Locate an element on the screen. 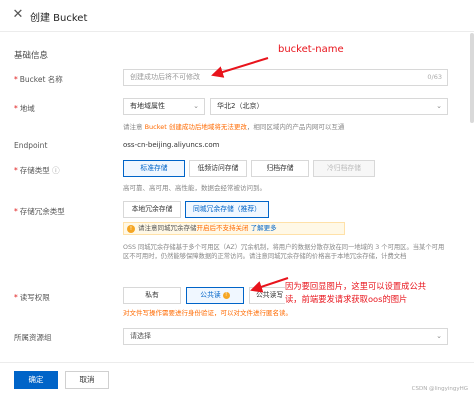  annotation-acl-line1: 因为要回显图片，这里可以设置成公共 is located at coordinates (356, 286).